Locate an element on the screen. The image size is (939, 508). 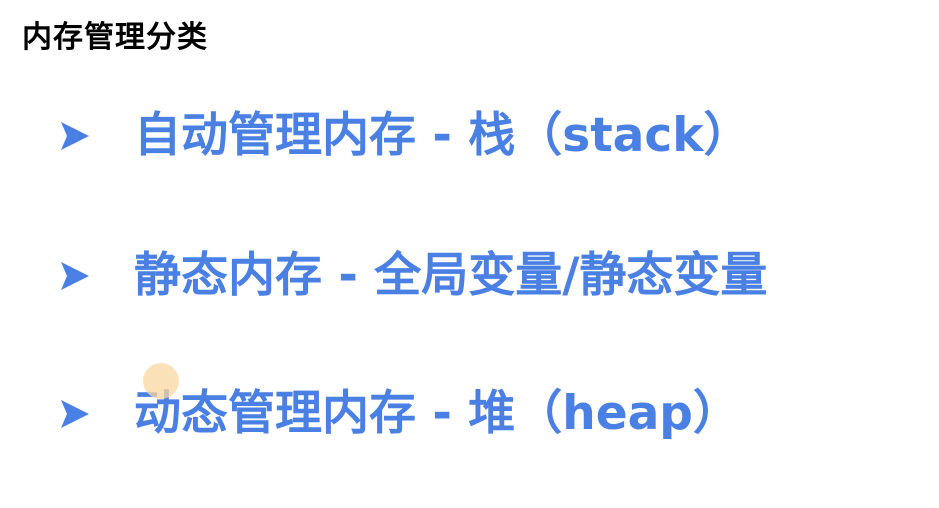
bullet-text: 动态管理内存 - 堆（heap） is located at coordinates (437, 413).